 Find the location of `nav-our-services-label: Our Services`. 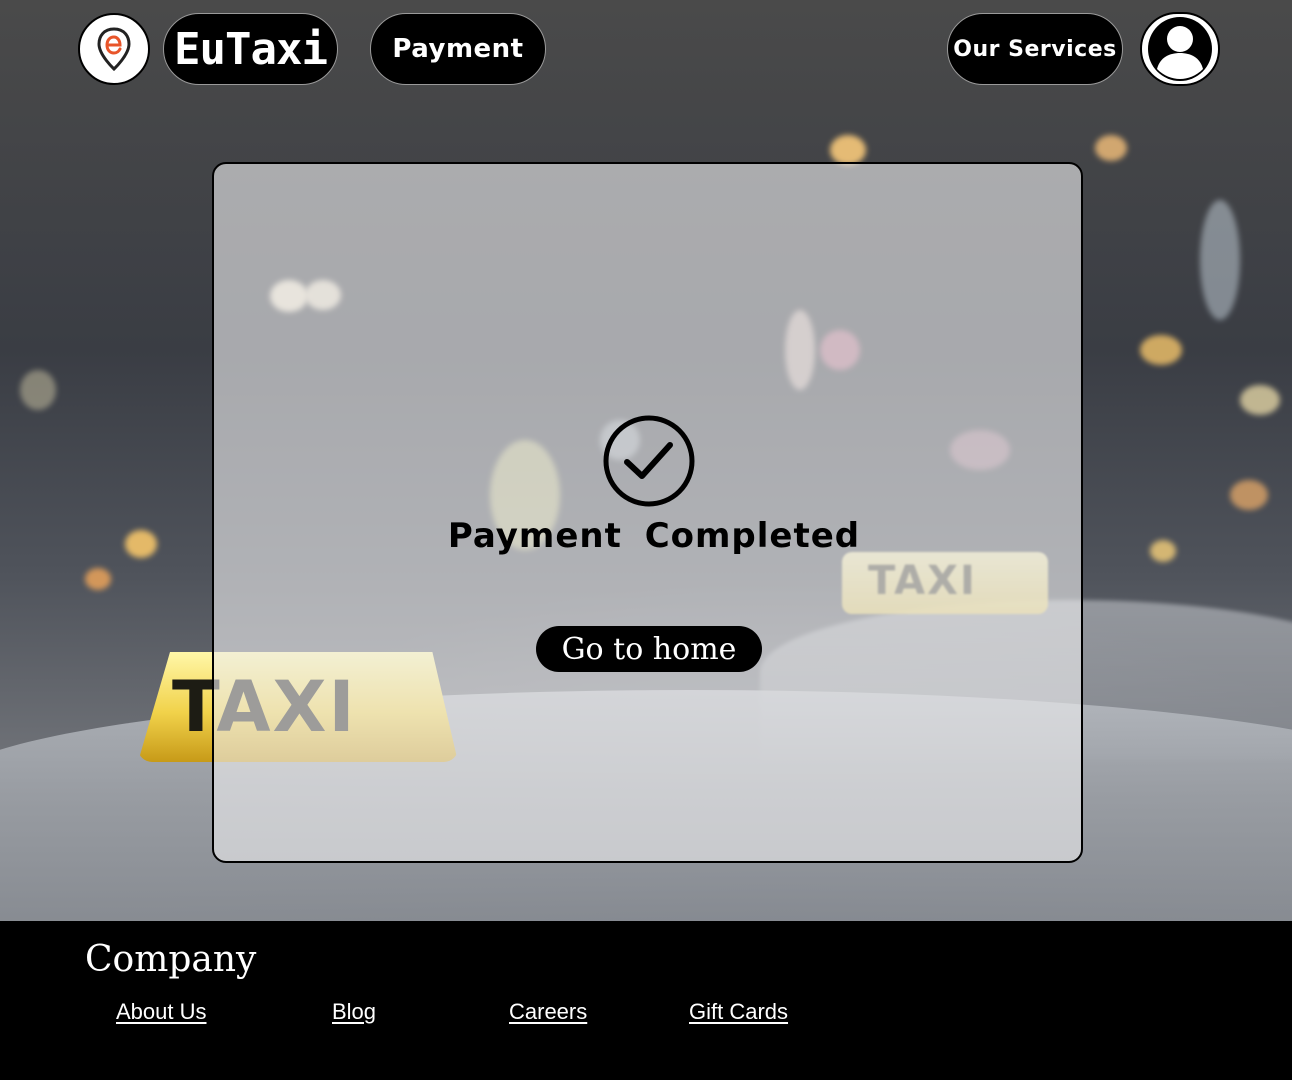

nav-our-services-label: Our Services is located at coordinates (1035, 49).